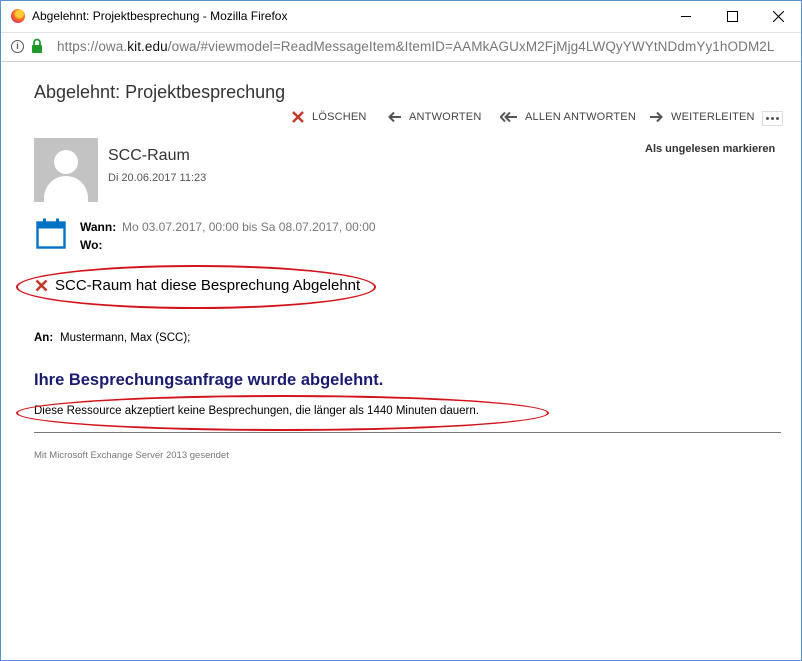 Image resolution: width=802 pixels, height=661 pixels. What do you see at coordinates (37, 45) in the screenshot?
I see `lock-icon` at bounding box center [37, 45].